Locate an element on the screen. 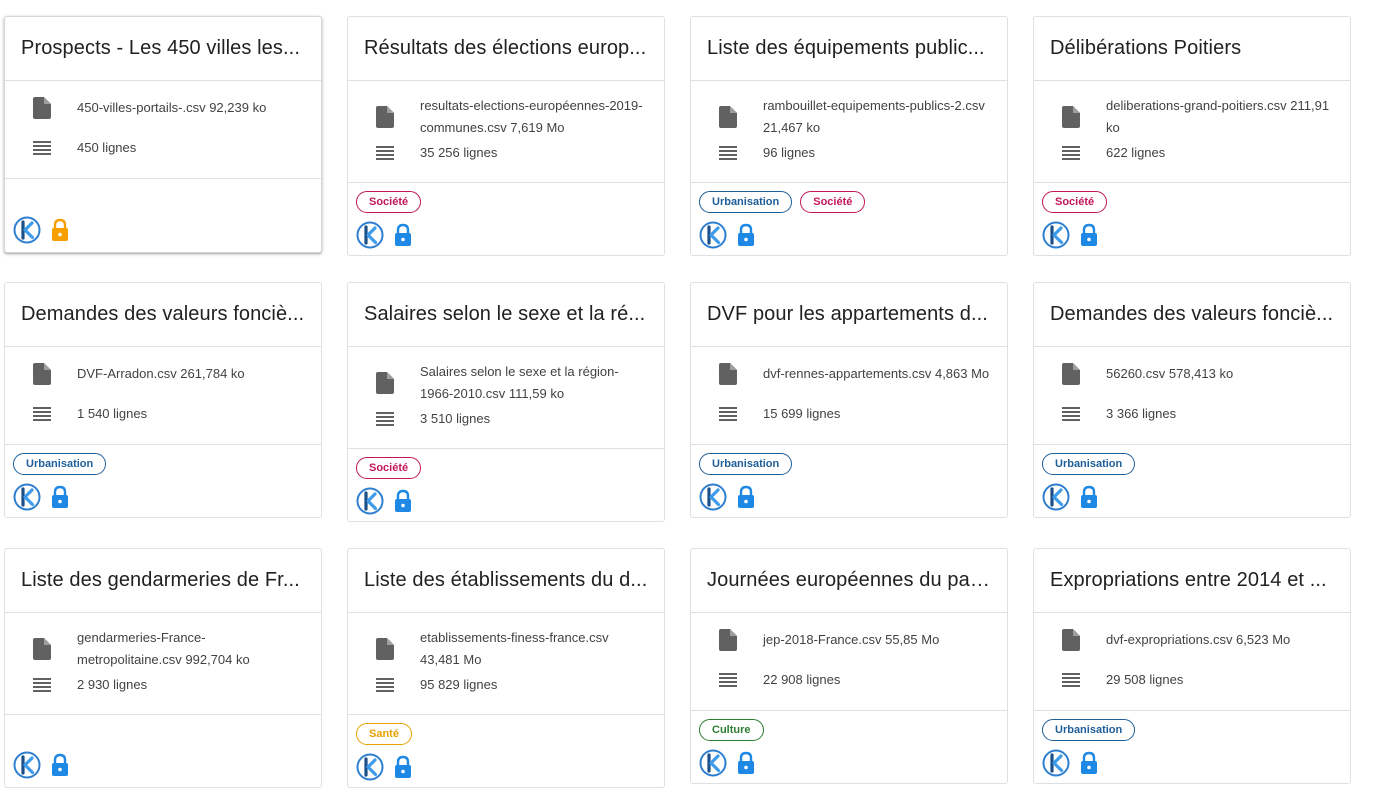  row-count: 95 829 lignes is located at coordinates (459, 684).